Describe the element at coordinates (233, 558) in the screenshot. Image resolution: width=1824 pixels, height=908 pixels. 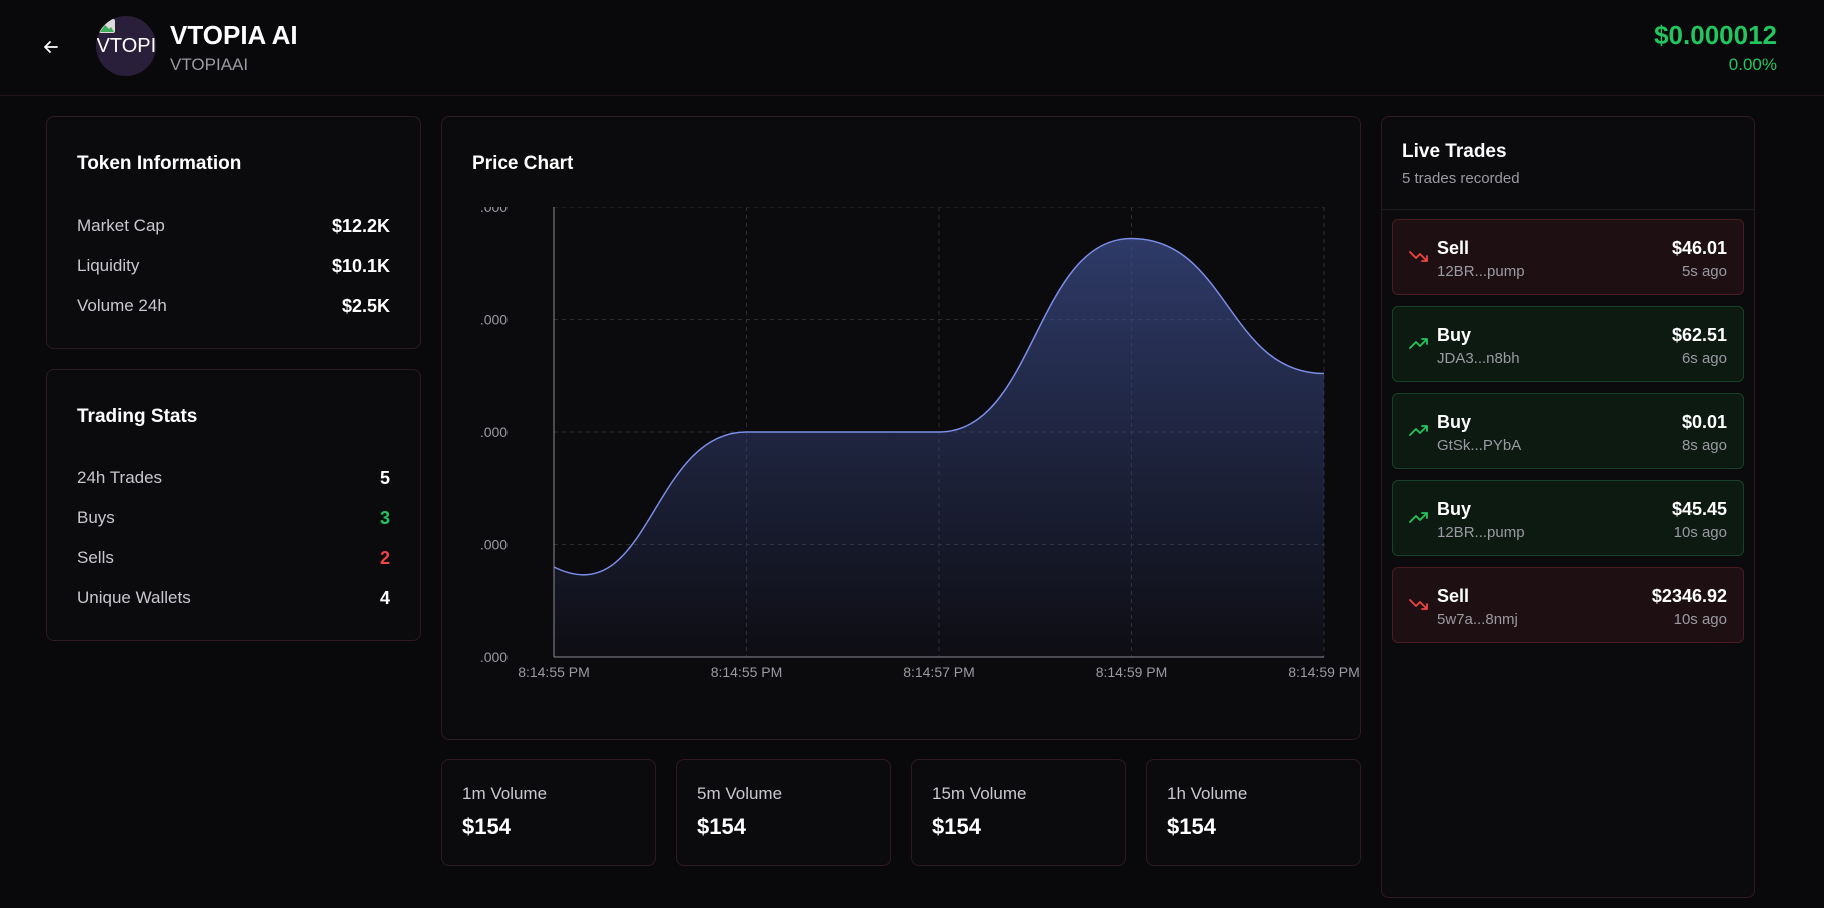
I see `stats-row-sells: Sells 2` at that location.